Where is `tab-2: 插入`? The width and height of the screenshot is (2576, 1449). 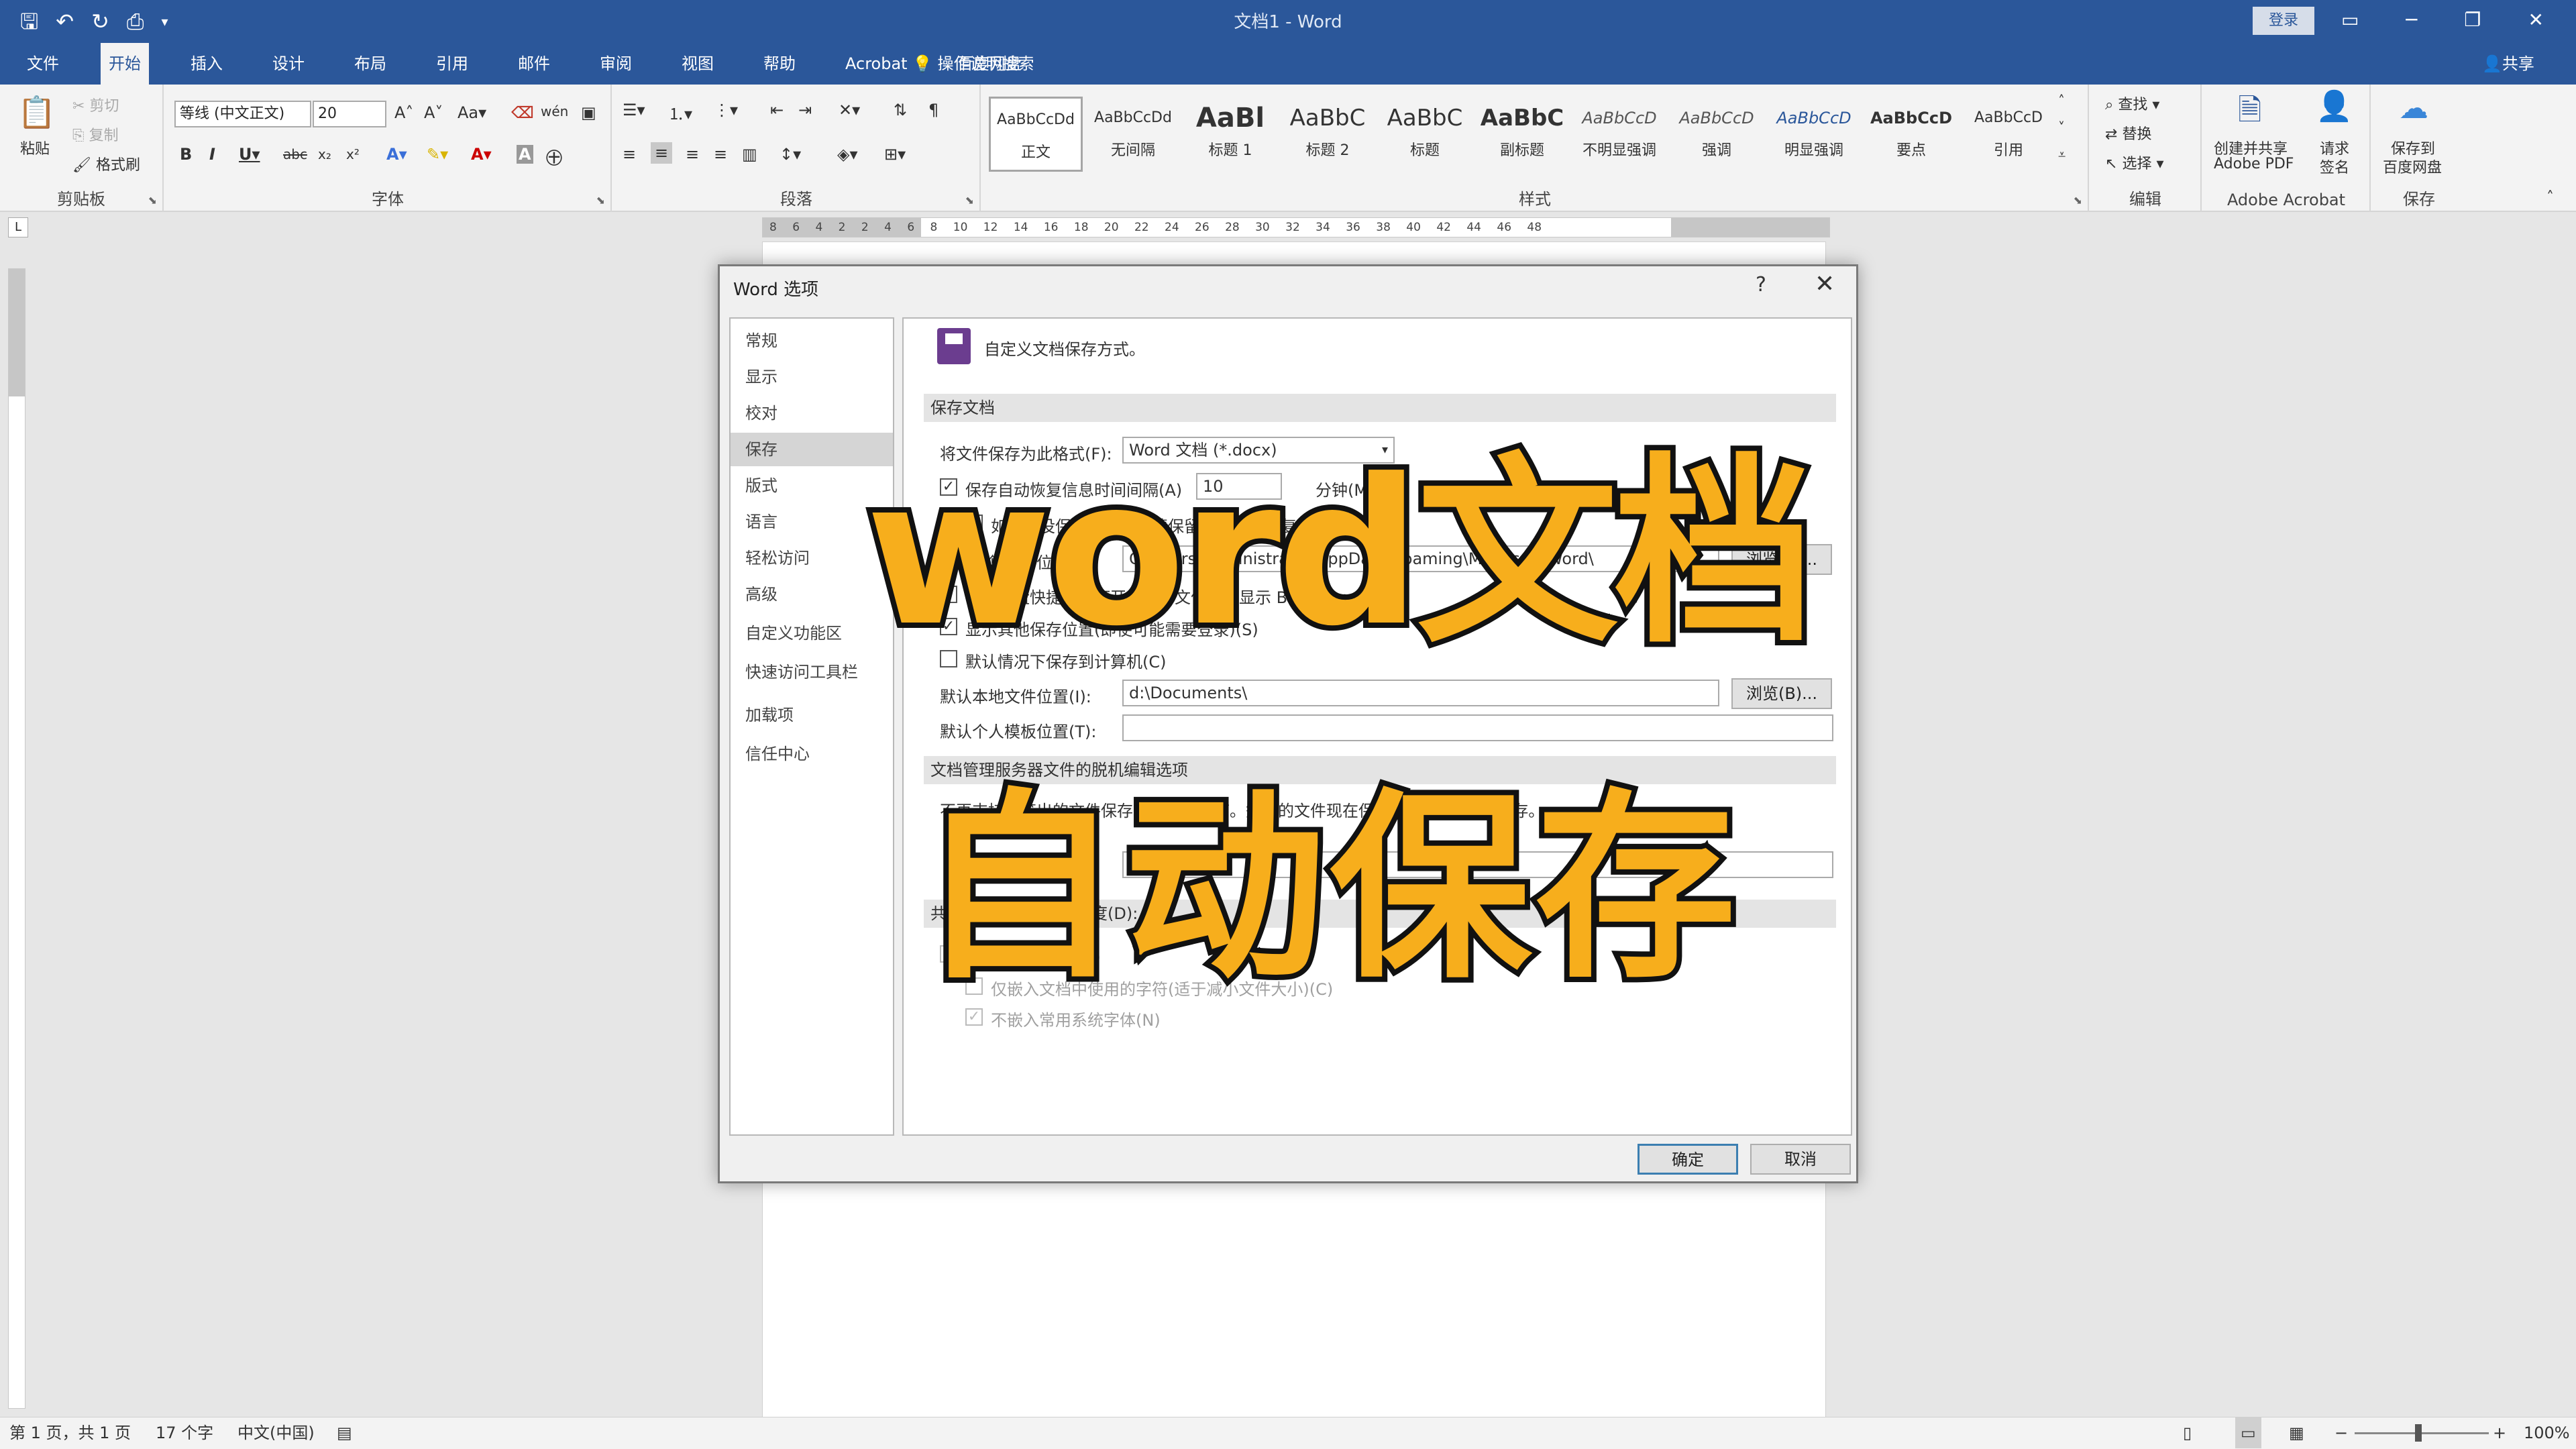
tab-2: 插入 is located at coordinates (206, 64).